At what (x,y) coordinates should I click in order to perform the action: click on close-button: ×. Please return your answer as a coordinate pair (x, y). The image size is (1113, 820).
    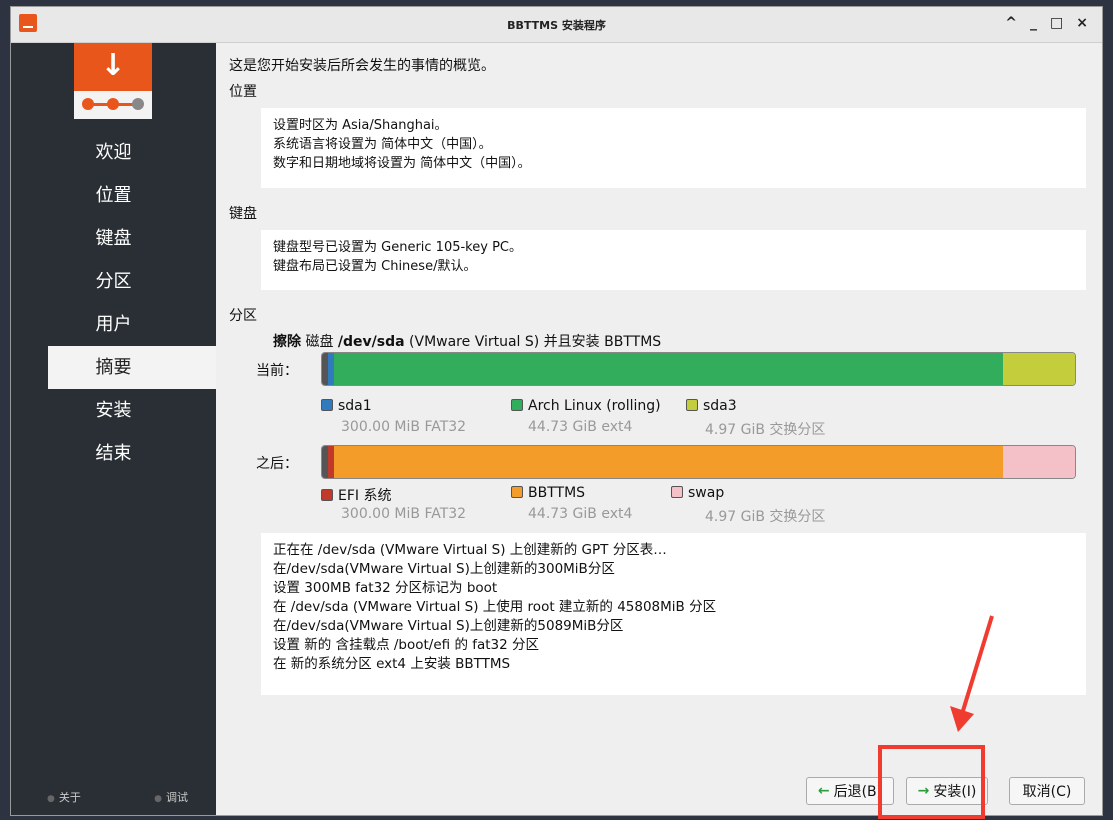
    Looking at the image, I should click on (1082, 23).